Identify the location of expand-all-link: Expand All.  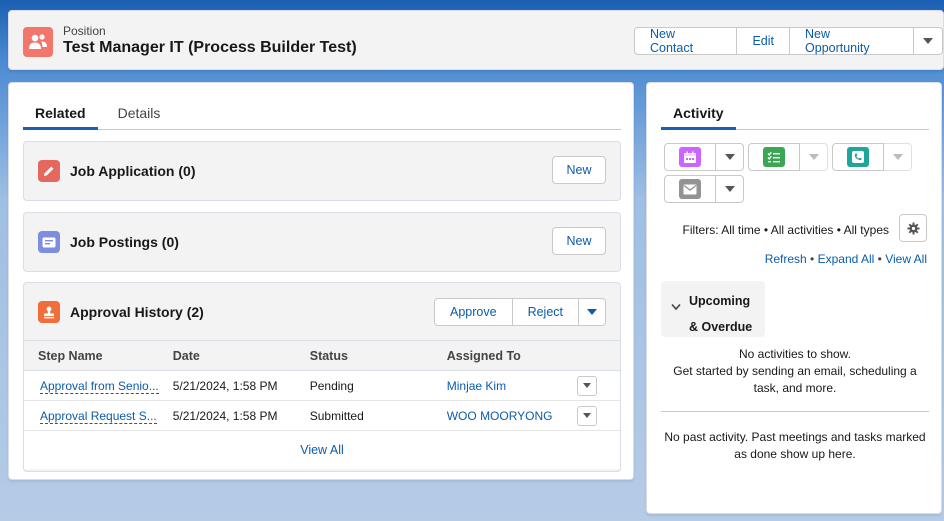
(846, 259).